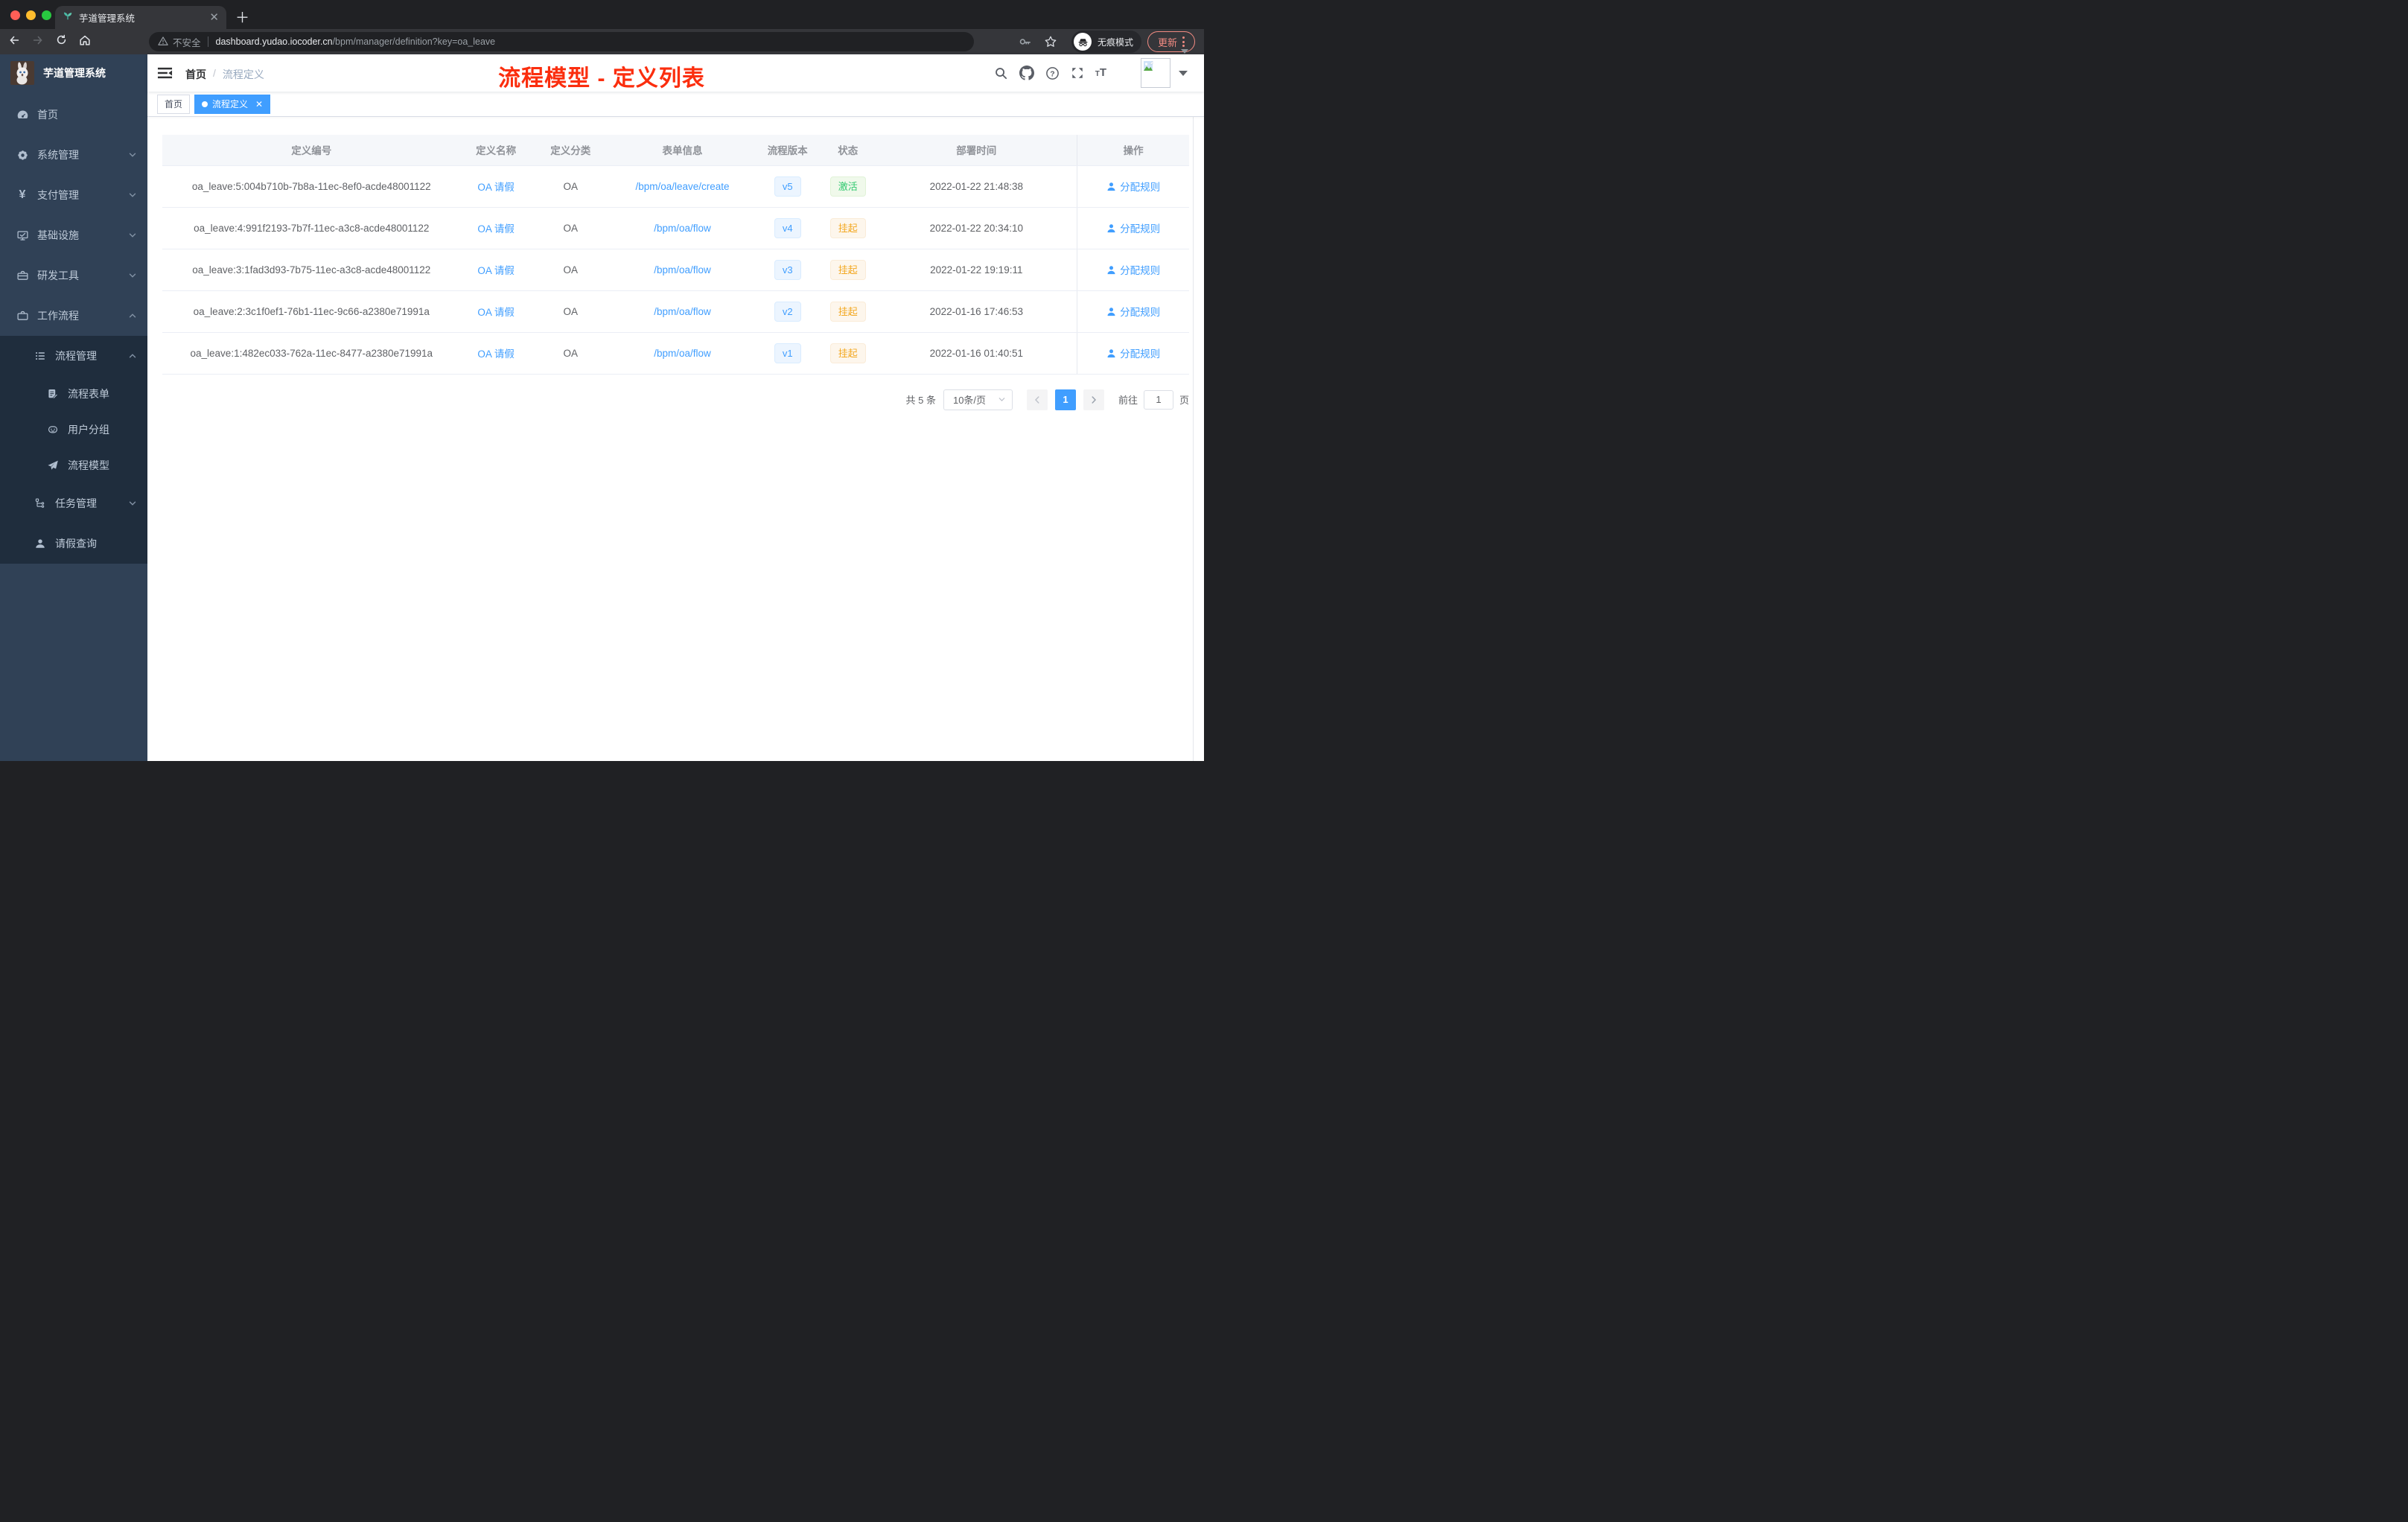 This screenshot has width=2408, height=1522. What do you see at coordinates (1050, 43) in the screenshot?
I see `bookmark-star-icon` at bounding box center [1050, 43].